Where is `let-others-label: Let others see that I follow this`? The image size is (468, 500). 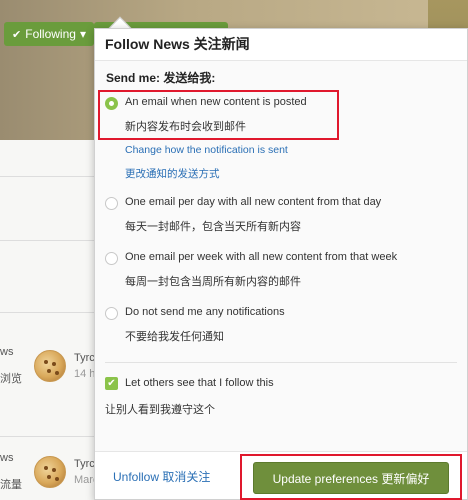 let-others-label: Let others see that I follow this is located at coordinates (199, 383).